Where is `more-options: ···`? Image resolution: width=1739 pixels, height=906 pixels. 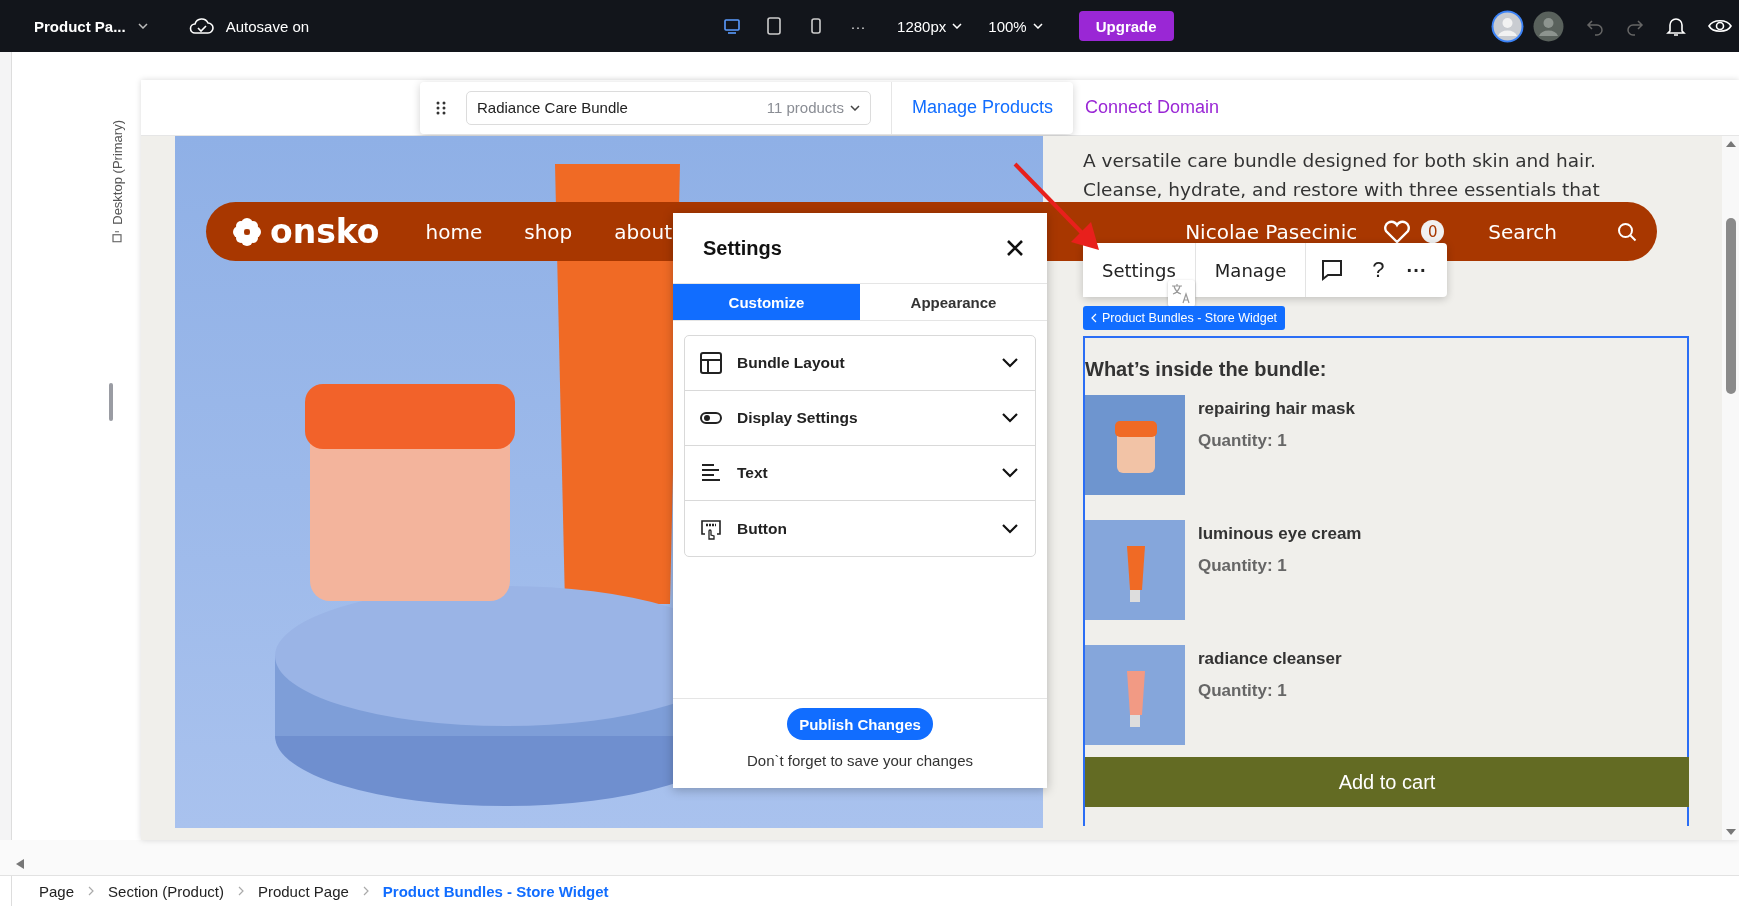
more-options: ··· is located at coordinates (858, 26).